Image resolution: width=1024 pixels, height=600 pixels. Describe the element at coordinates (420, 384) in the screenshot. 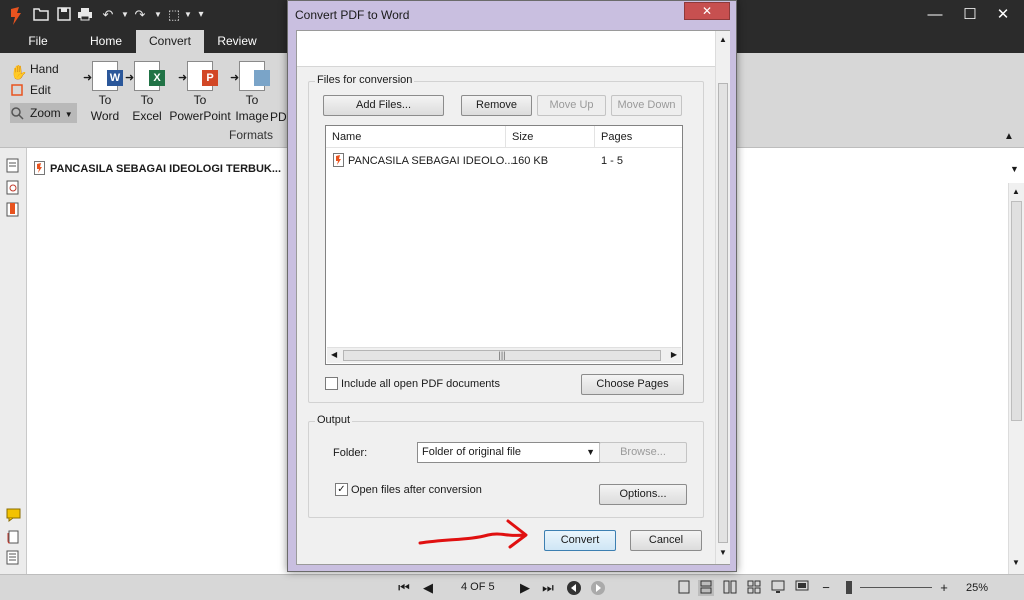

I see `include-all-label: Include all open PDF documents` at that location.